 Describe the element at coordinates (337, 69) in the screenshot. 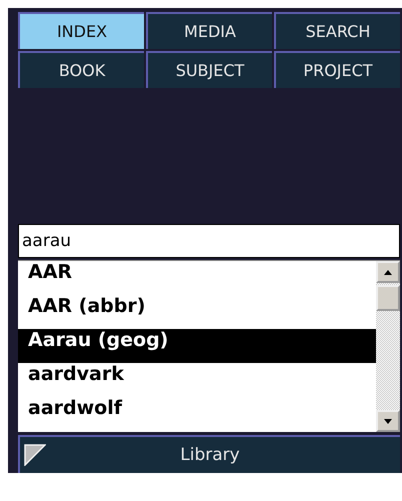

I see `tab: PROJECT` at that location.